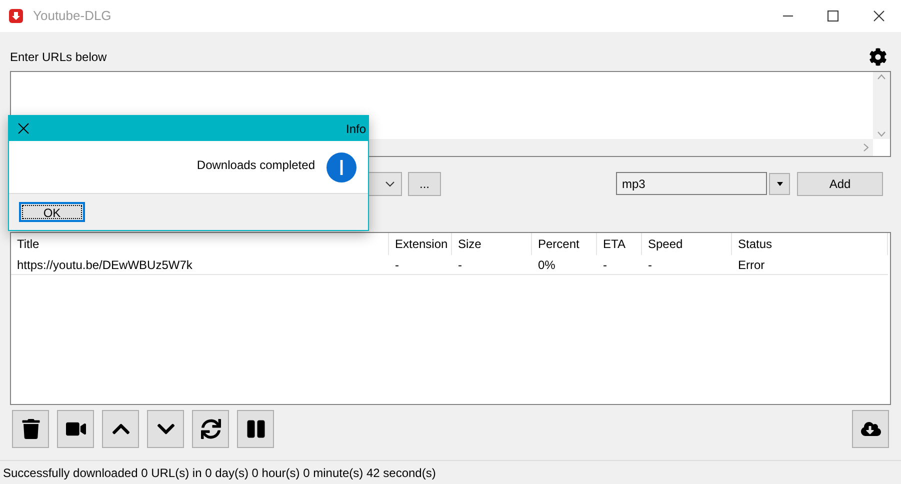  Describe the element at coordinates (420, 244) in the screenshot. I see `column-header: Extension` at that location.